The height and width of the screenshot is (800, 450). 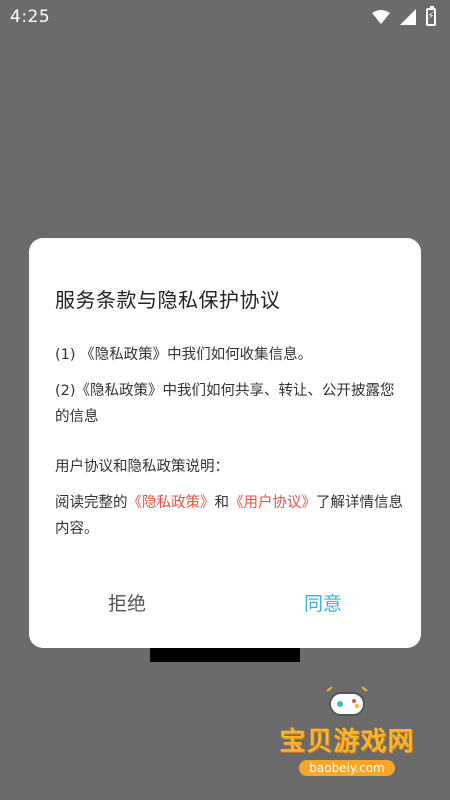 I want to click on dialog-actions: 拒绝 同意, so click(x=225, y=602).